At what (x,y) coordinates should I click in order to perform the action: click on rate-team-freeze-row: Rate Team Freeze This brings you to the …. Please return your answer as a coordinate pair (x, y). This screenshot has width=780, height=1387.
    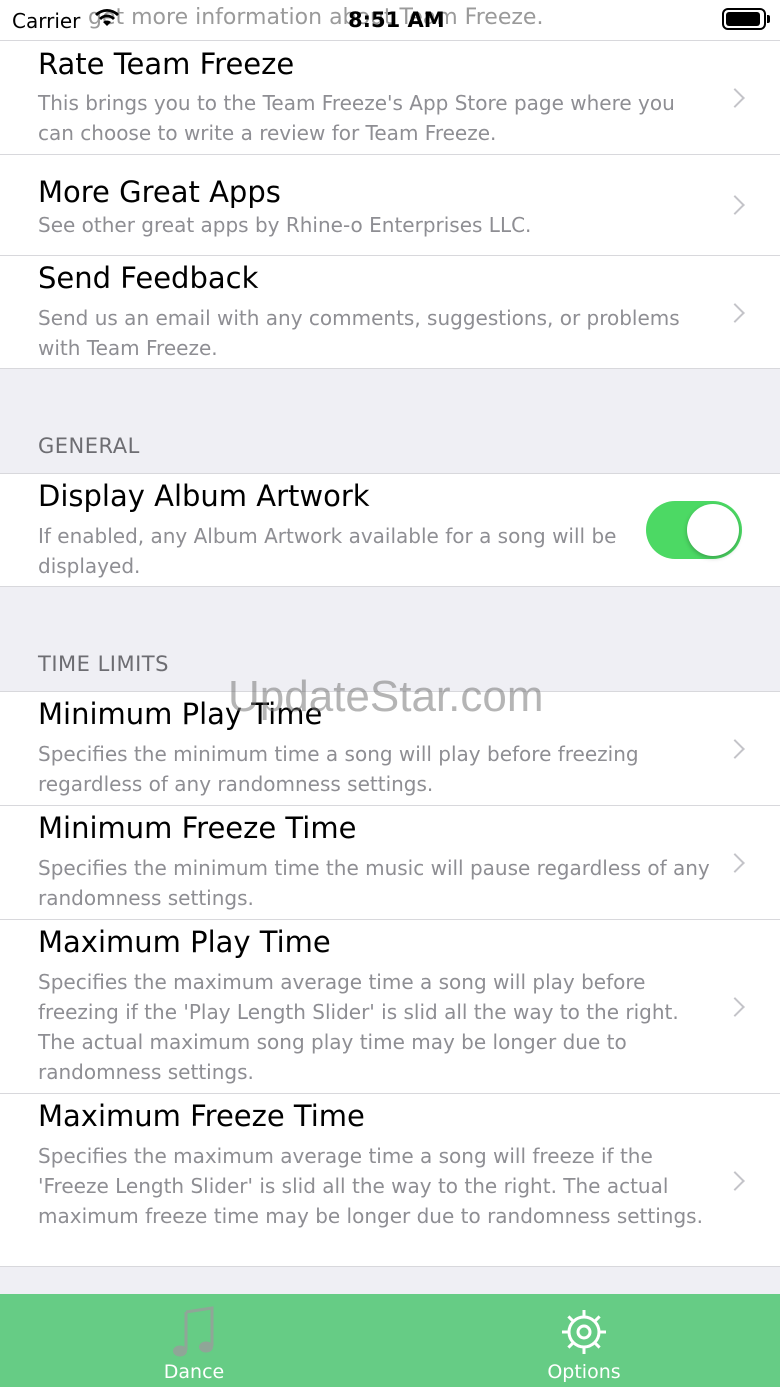
    Looking at the image, I should click on (390, 97).